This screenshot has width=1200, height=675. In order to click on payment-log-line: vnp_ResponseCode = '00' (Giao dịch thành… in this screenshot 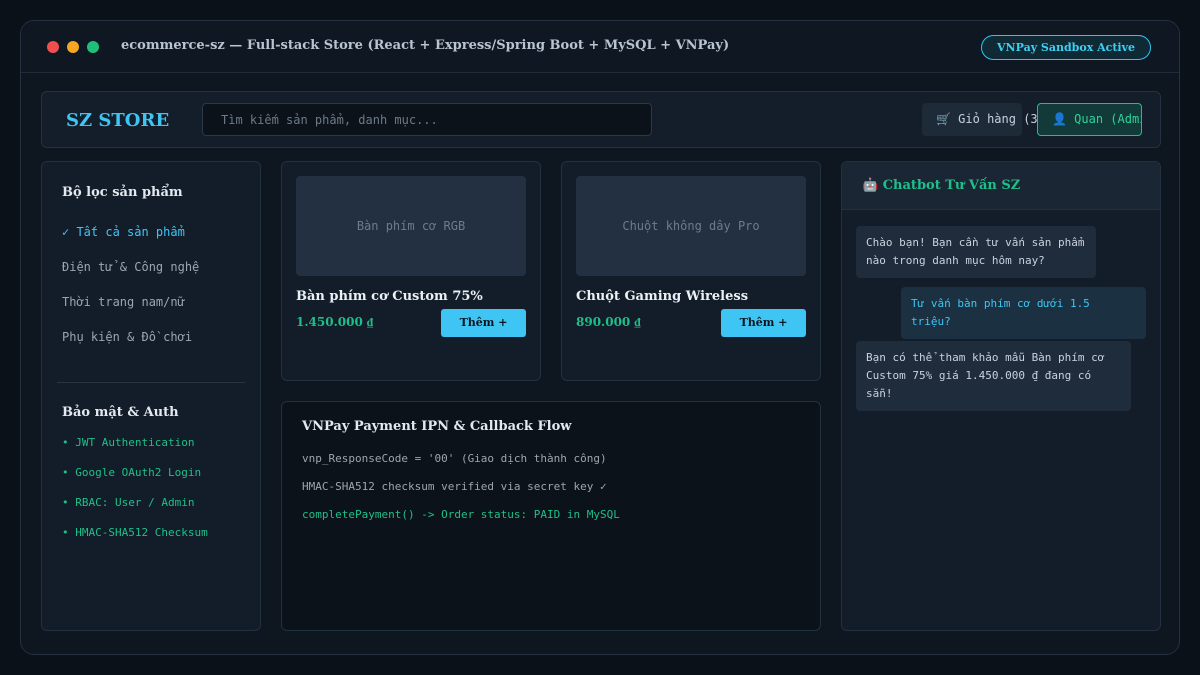, I will do `click(454, 458)`.